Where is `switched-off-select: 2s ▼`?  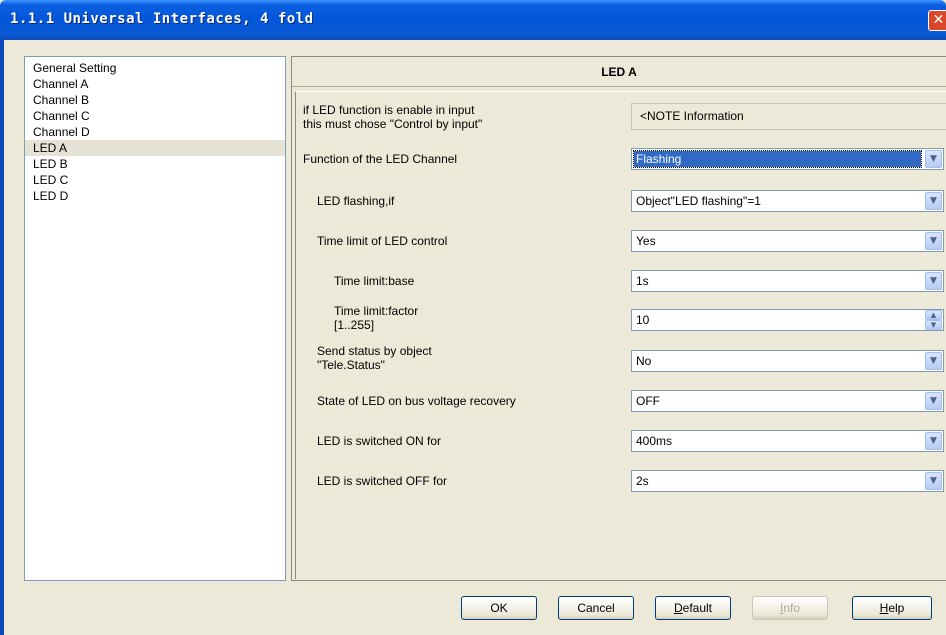
switched-off-select: 2s ▼ is located at coordinates (787, 481).